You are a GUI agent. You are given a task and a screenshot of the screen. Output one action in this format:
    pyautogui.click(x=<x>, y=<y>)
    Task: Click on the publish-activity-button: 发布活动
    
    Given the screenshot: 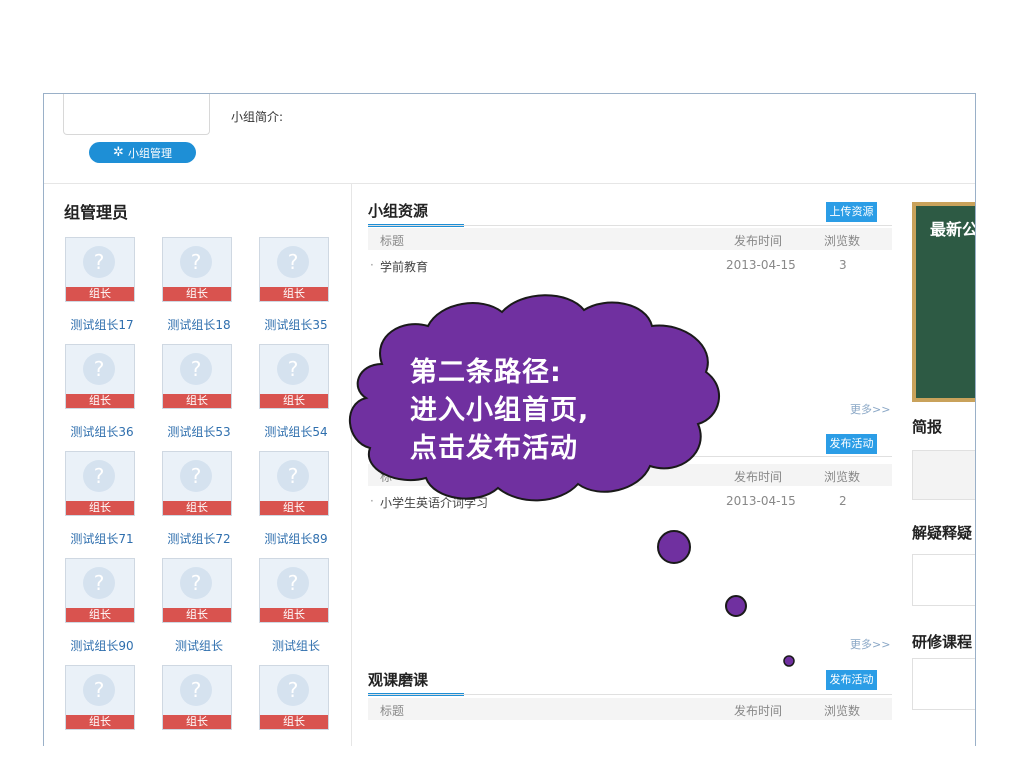 What is the action you would take?
    pyautogui.click(x=851, y=444)
    